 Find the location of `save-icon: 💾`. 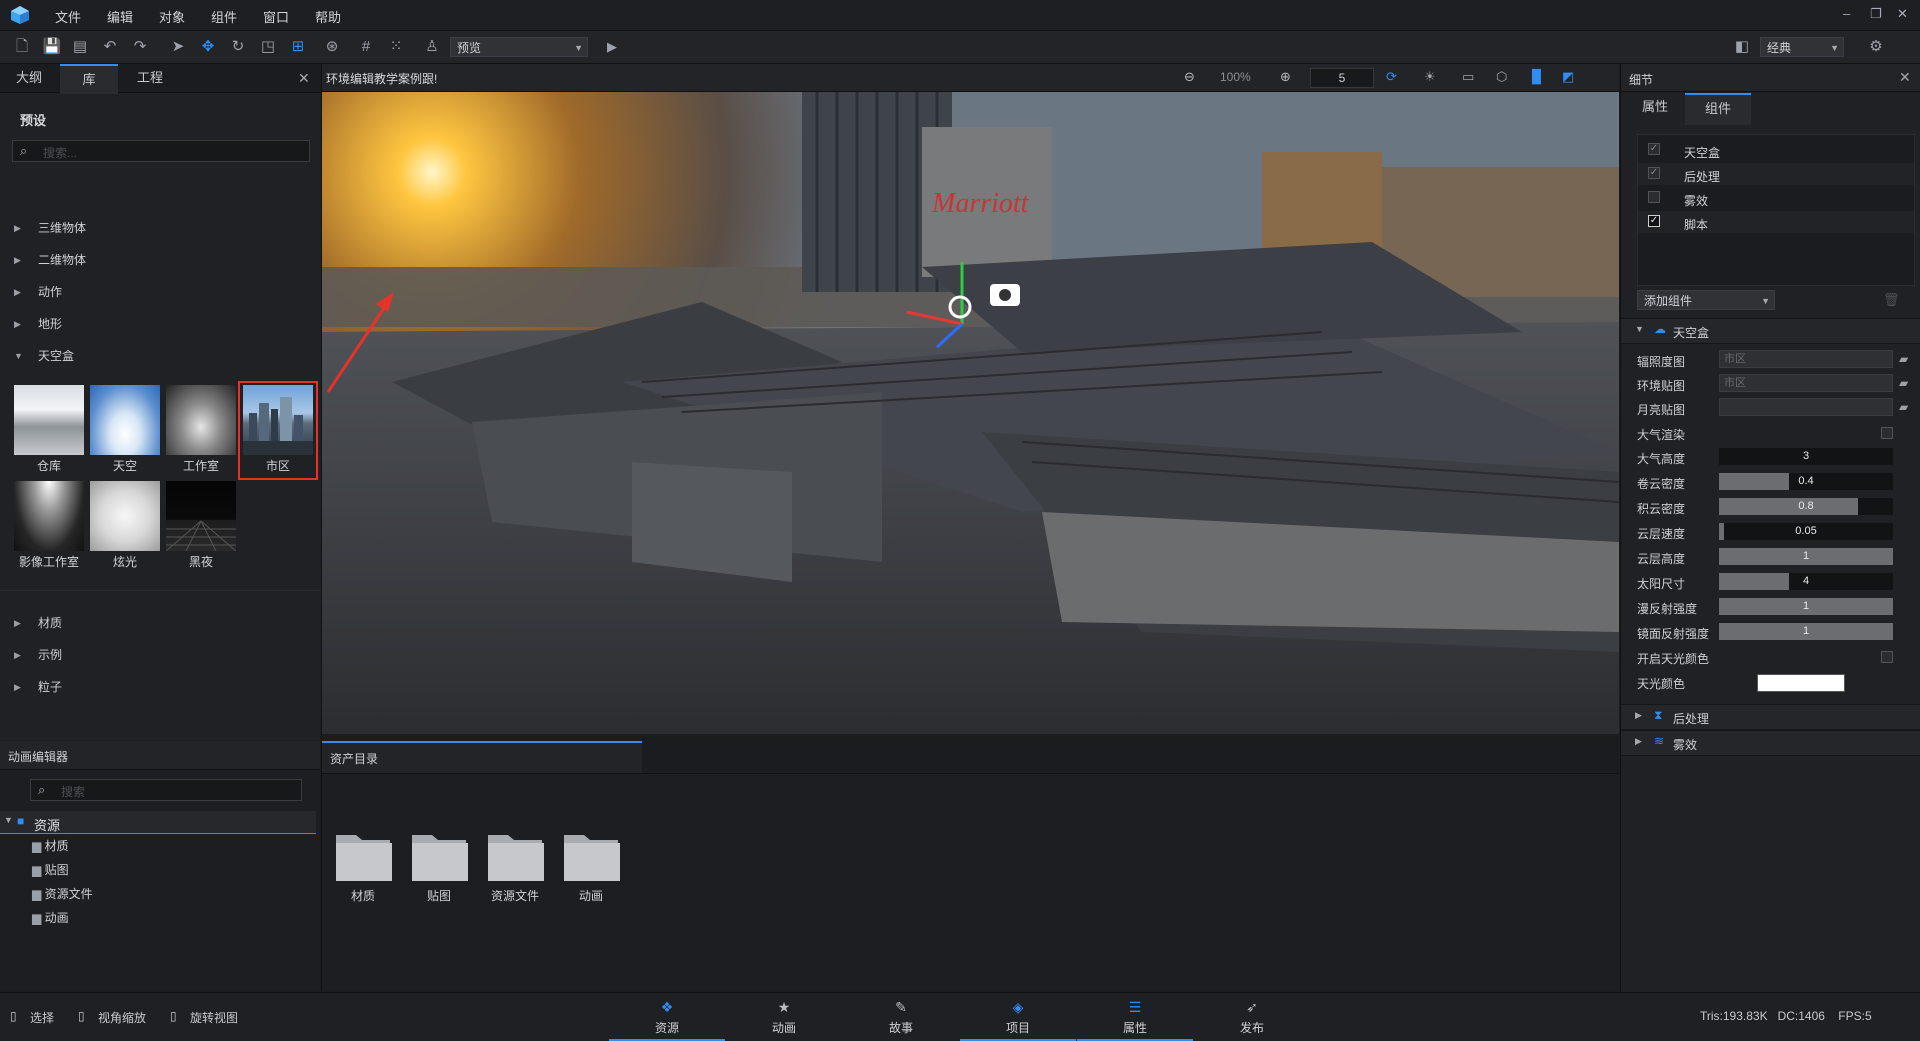

save-icon: 💾 is located at coordinates (52, 47).